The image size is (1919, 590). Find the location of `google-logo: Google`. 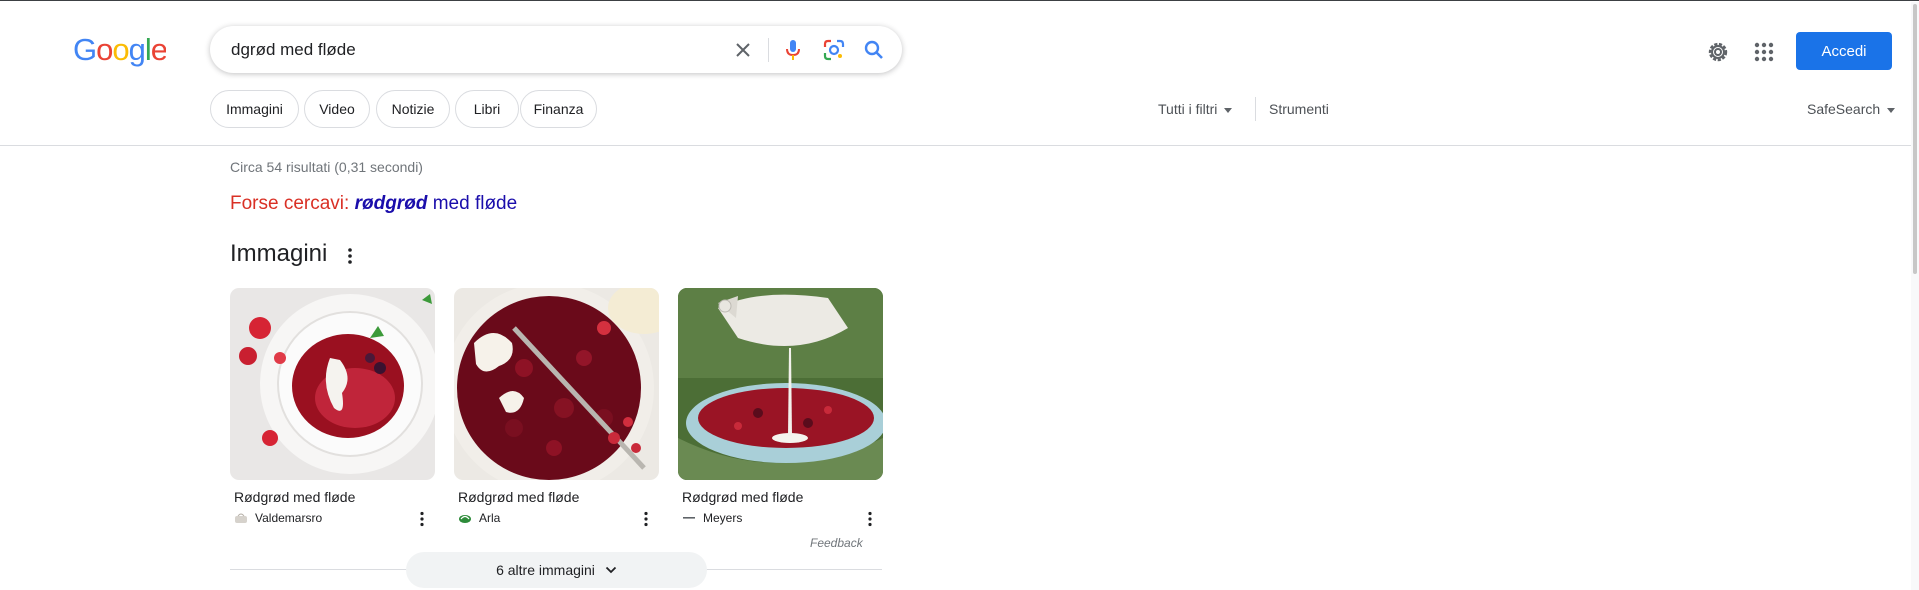

google-logo: Google is located at coordinates (119, 50).